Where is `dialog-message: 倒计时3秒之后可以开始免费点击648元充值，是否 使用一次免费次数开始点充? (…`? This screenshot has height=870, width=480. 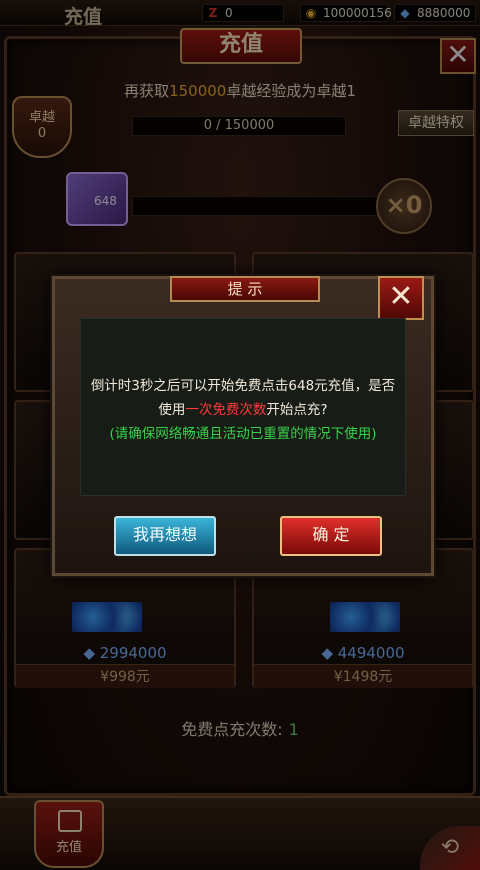 dialog-message: 倒计时3秒之后可以开始免费点击648元充值，是否 使用一次免费次数开始点充? (… is located at coordinates (243, 410).